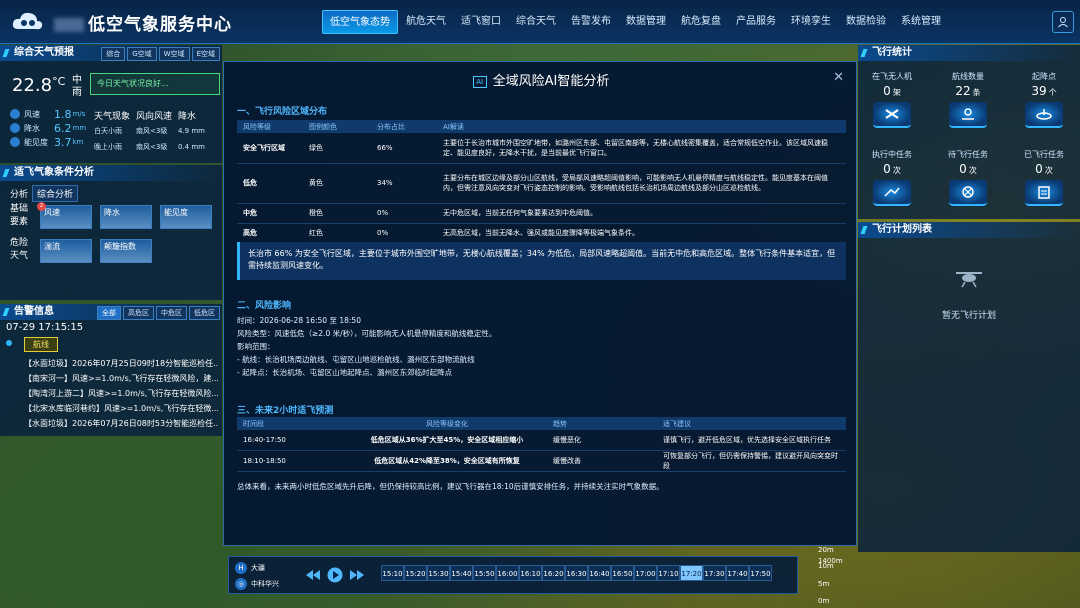 This screenshot has height=608, width=1080. Describe the element at coordinates (282, 112) in the screenshot. I see `section-title: 一、飞行风险区域分布` at that location.